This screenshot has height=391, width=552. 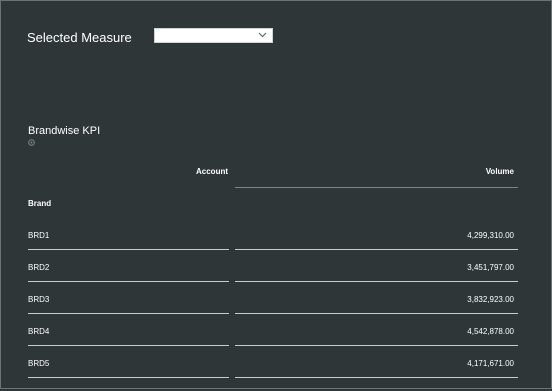 What do you see at coordinates (376, 187) in the screenshot?
I see `header-divider` at bounding box center [376, 187].